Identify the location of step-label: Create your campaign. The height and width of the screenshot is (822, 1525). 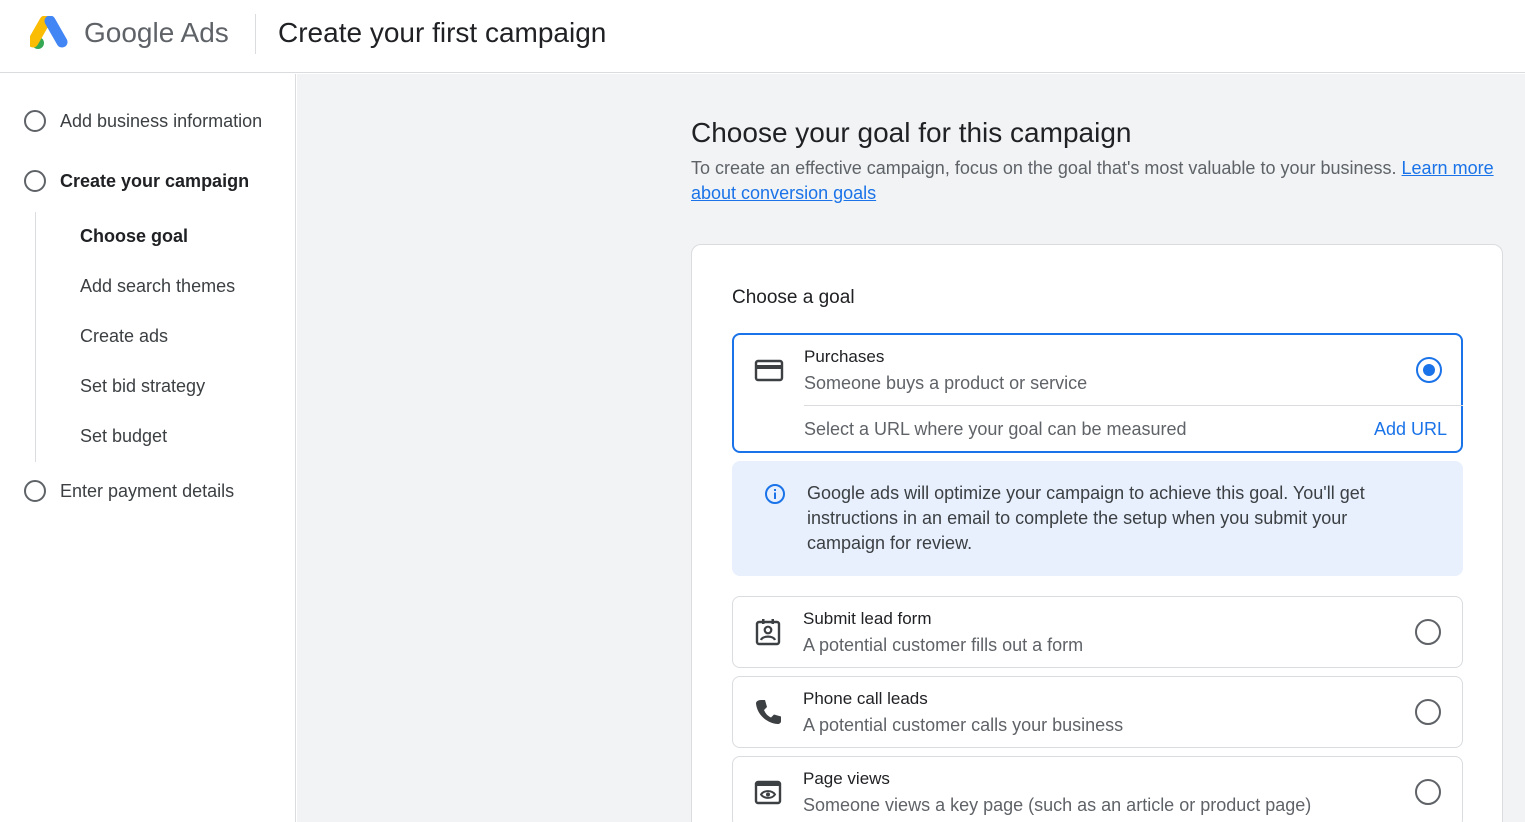
(155, 180).